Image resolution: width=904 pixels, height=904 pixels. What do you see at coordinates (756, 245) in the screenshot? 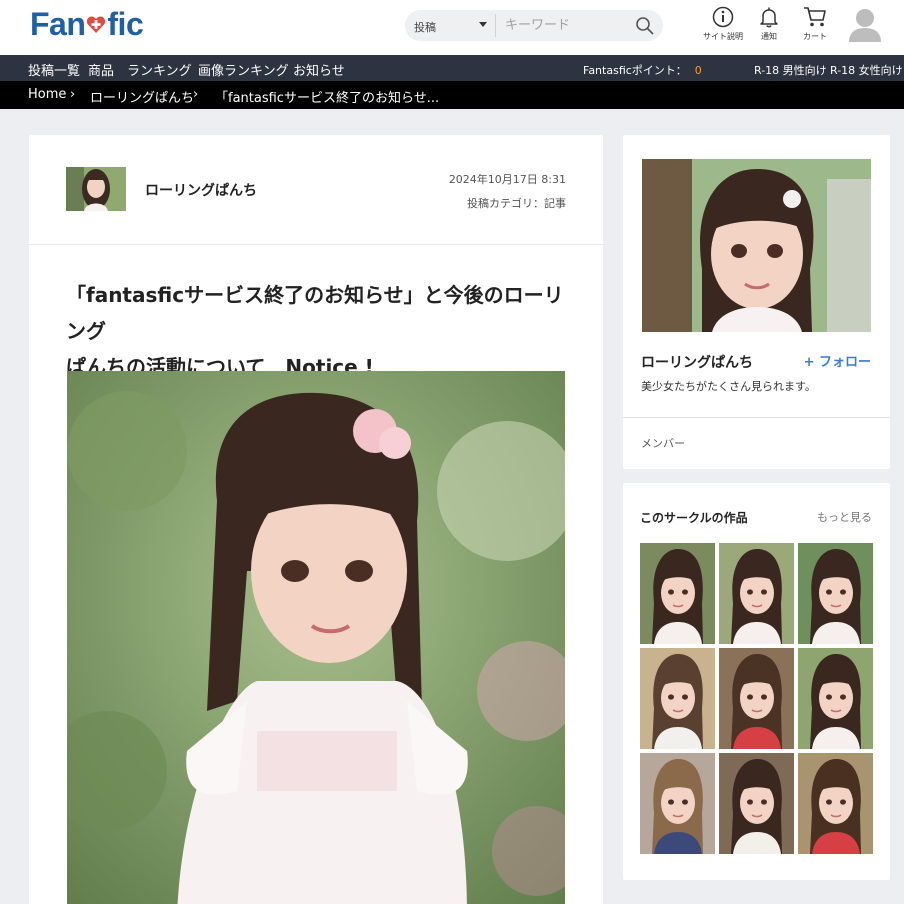
I see `circle-profile-image` at bounding box center [756, 245].